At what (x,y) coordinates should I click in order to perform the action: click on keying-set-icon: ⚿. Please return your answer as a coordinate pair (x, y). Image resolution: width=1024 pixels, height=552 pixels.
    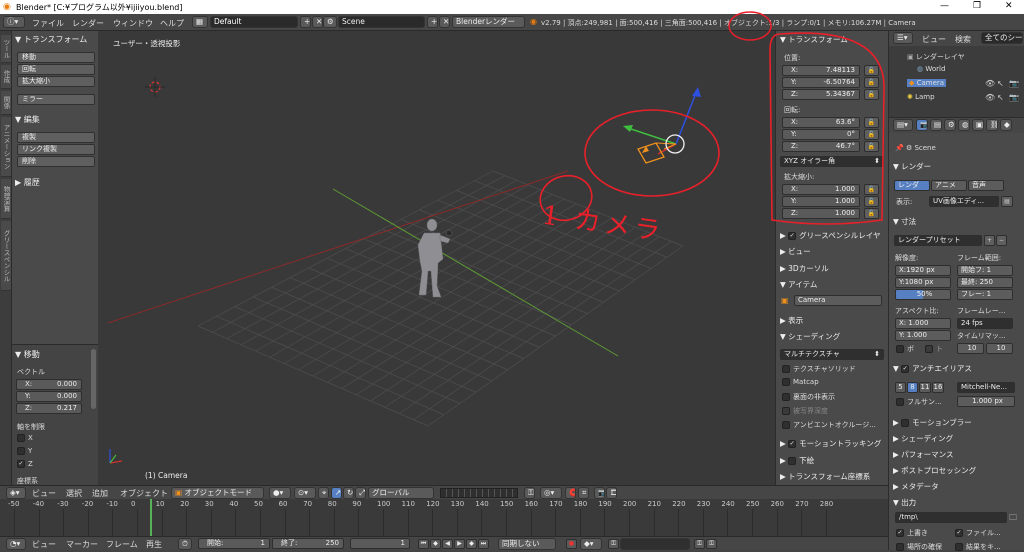
    Looking at the image, I should click on (613, 544).